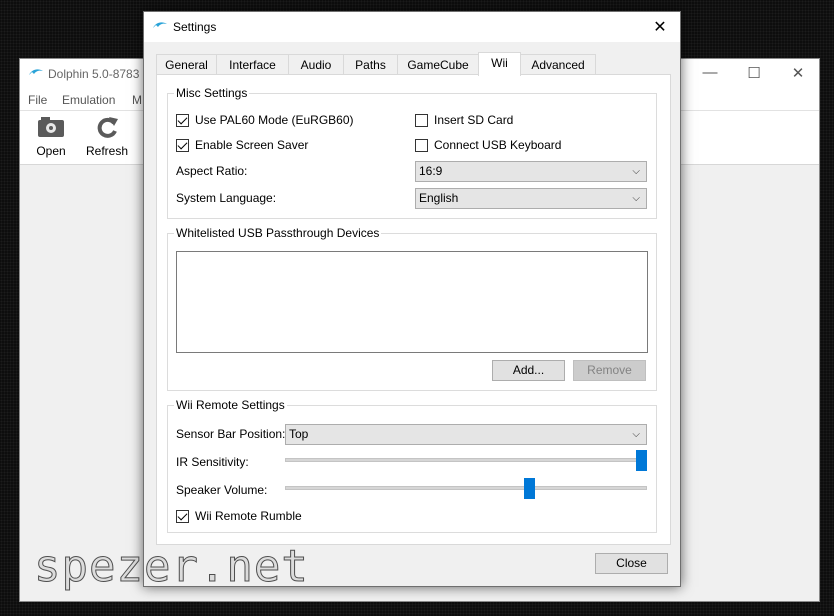  I want to click on open-button: Open, so click(51, 136).